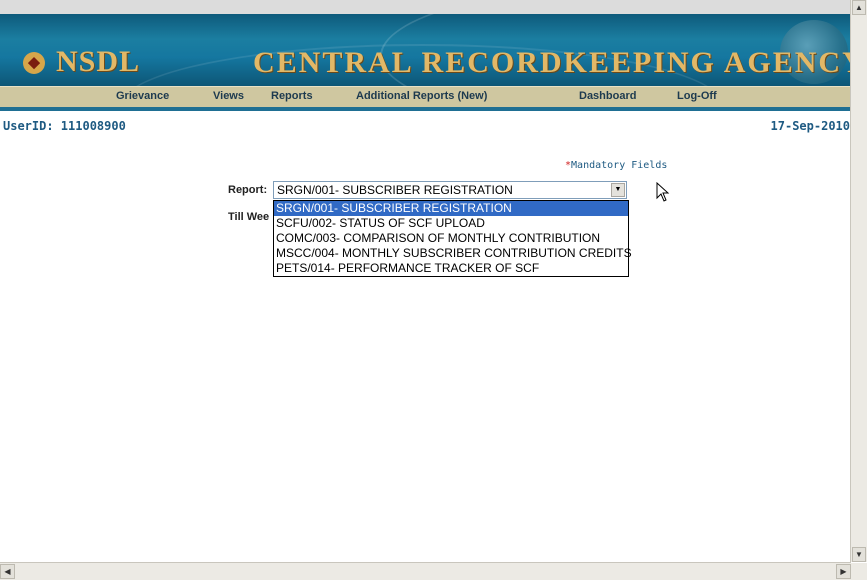 This screenshot has width=867, height=580. What do you see at coordinates (859, 571) in the screenshot?
I see `scrollbar-corner` at bounding box center [859, 571].